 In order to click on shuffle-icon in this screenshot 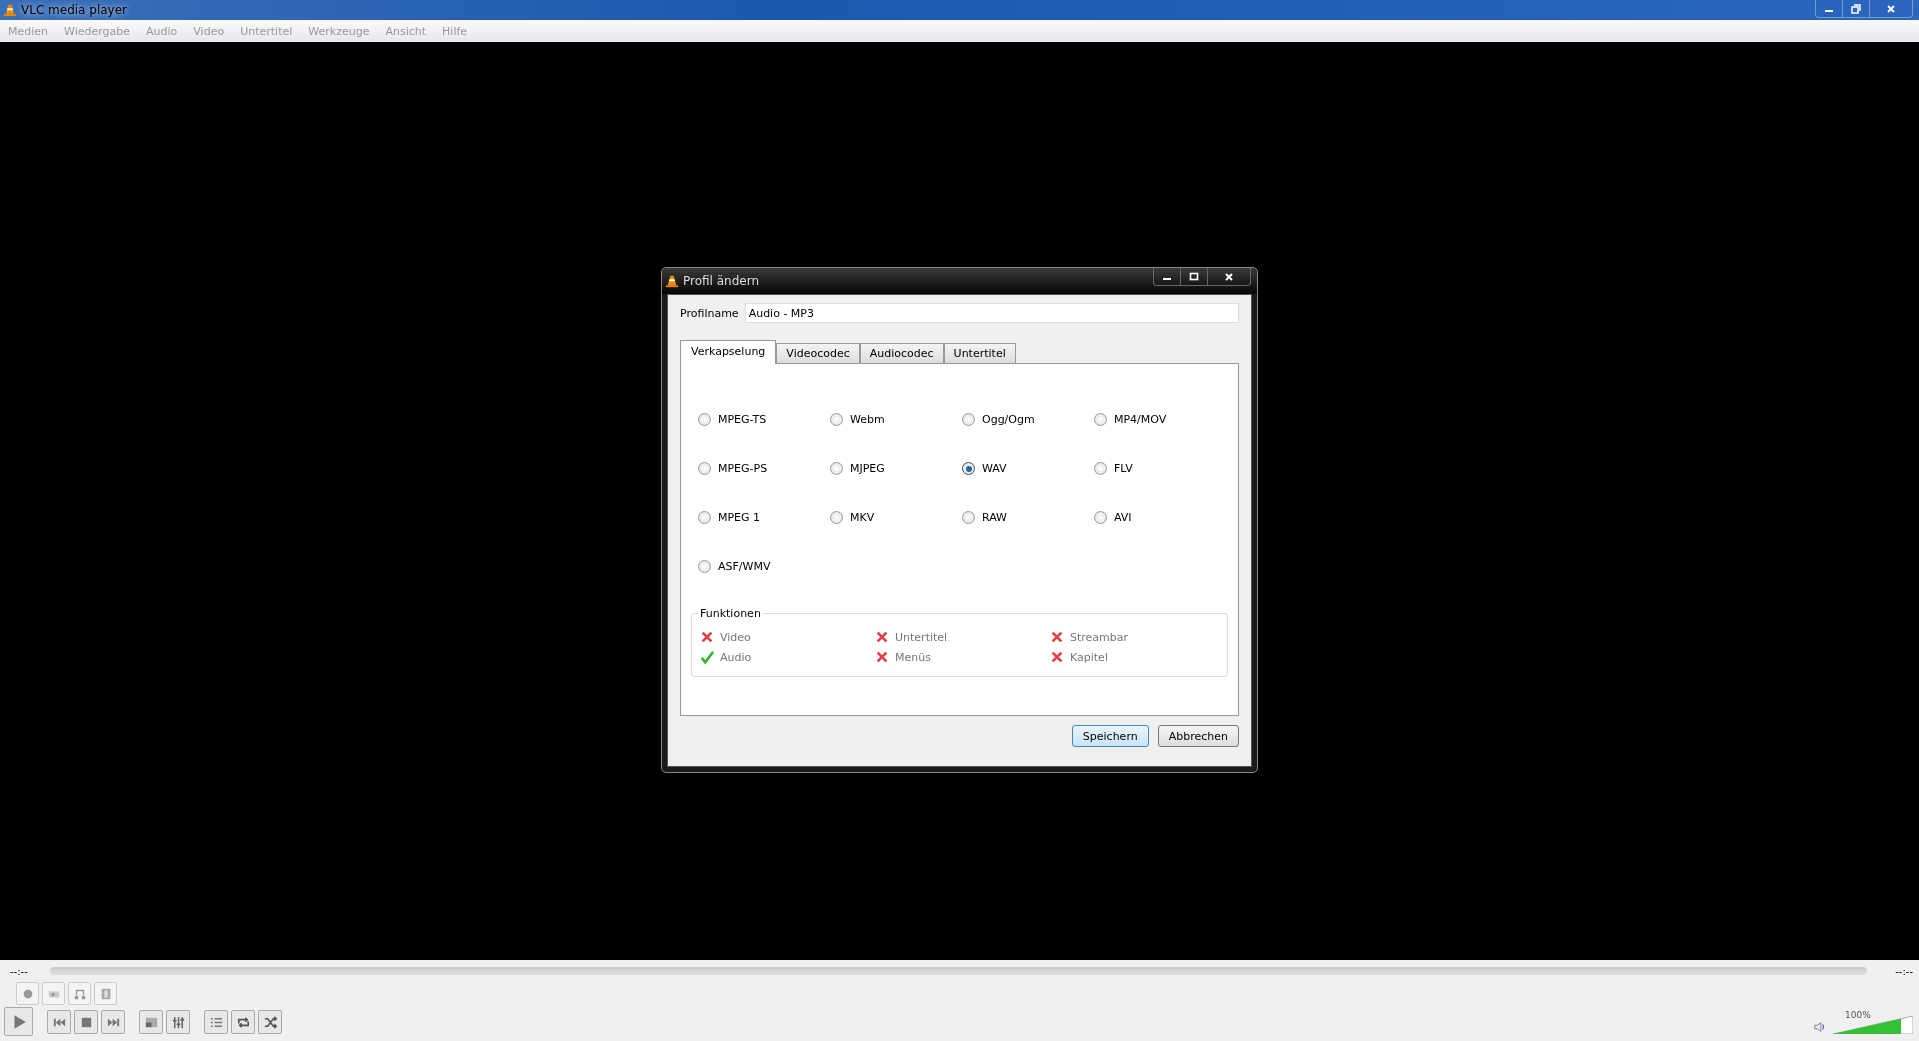, I will do `click(270, 1022)`.